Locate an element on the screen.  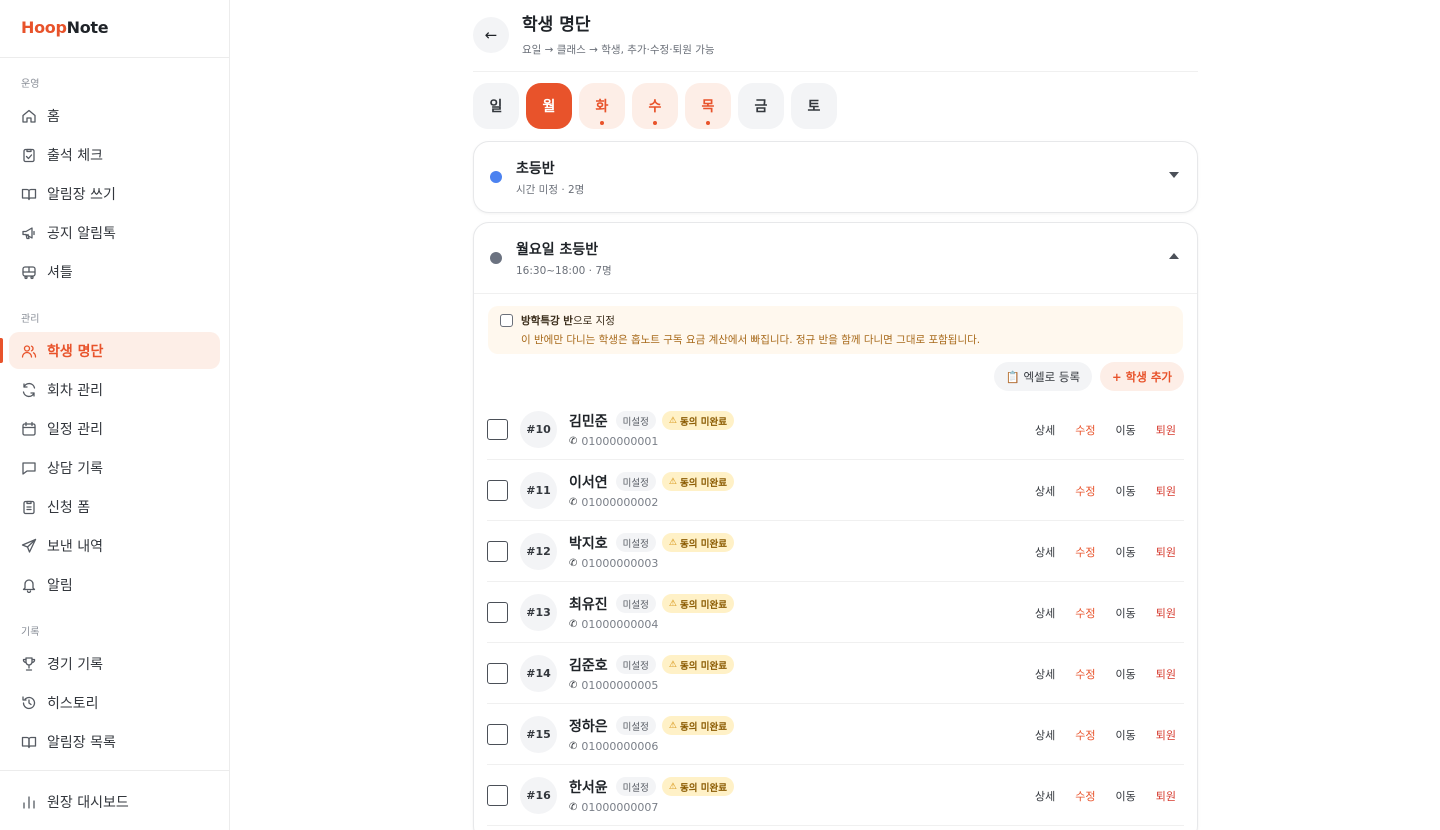
student-info: 김준호 미설정 ⚠ 동의 미완료 ✆ 01000000005 is located at coordinates (651, 673).